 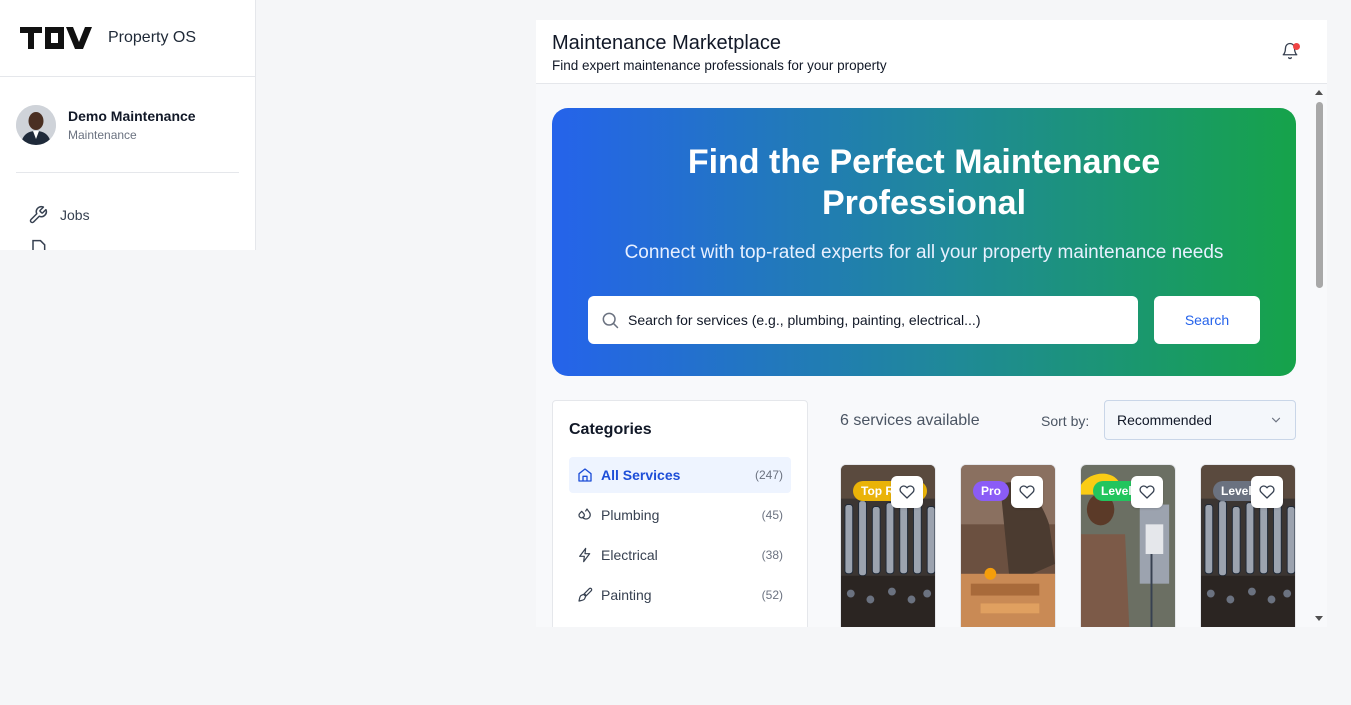 What do you see at coordinates (1128, 545) in the screenshot?
I see `service-card: Level 2` at bounding box center [1128, 545].